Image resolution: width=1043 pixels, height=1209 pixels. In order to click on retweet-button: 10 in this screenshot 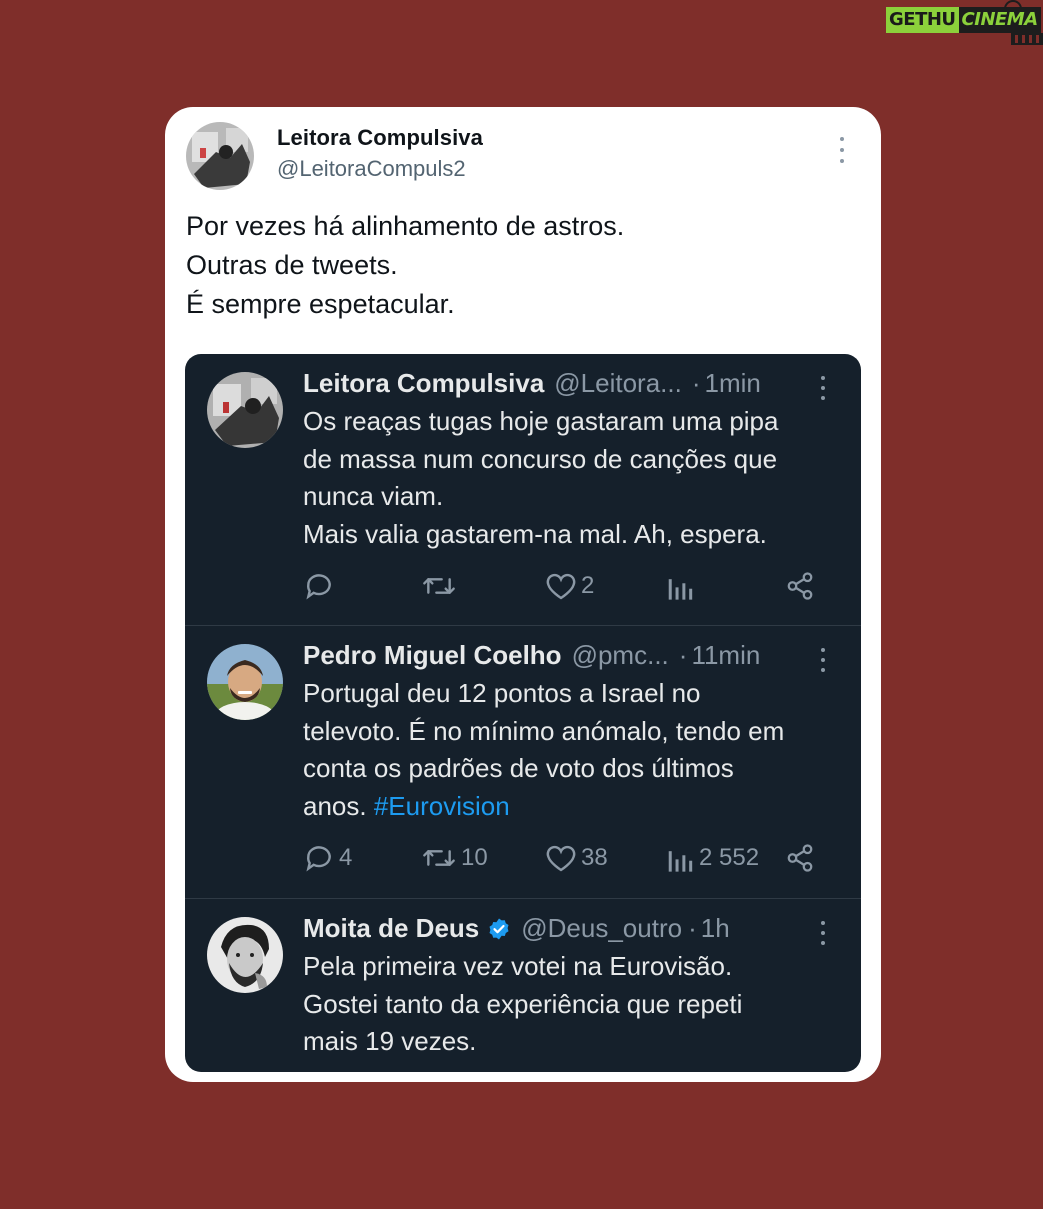, I will do `click(454, 858)`.